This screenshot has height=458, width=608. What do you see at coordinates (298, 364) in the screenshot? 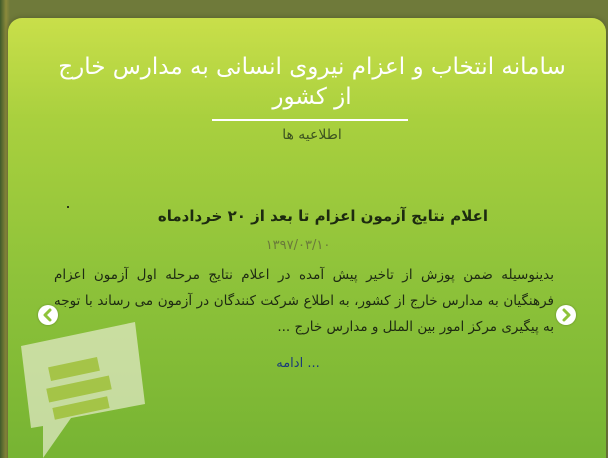
I see `read-more-link: ... ادامه` at bounding box center [298, 364].